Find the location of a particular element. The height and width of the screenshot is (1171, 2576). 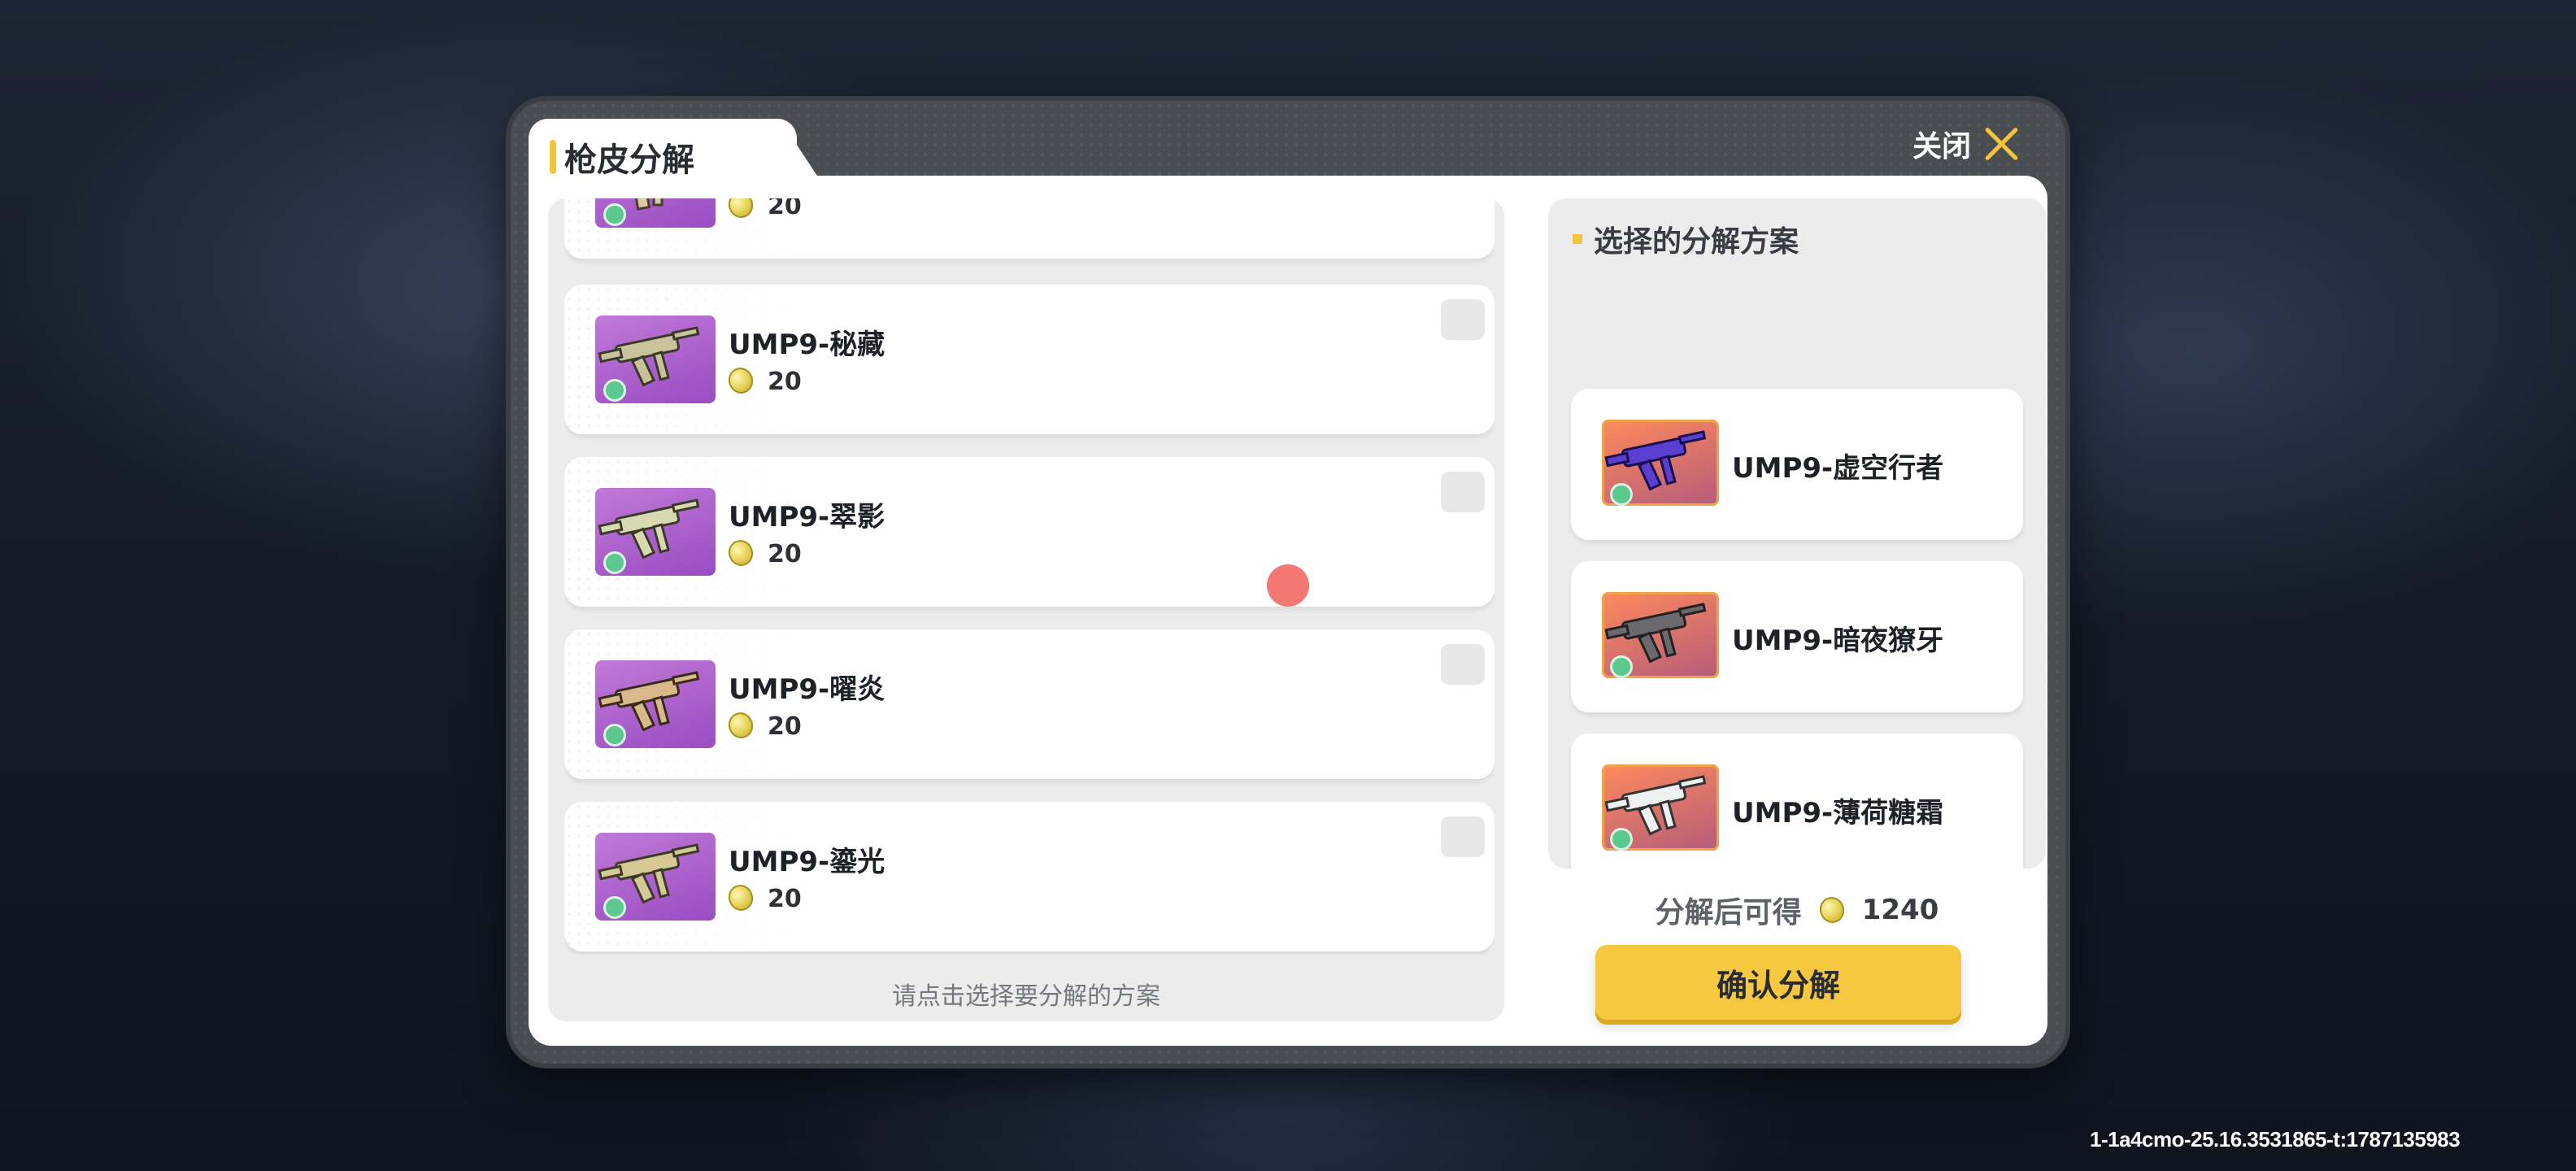

selected-skin-item: UMP9-虚空行者 is located at coordinates (1797, 464).